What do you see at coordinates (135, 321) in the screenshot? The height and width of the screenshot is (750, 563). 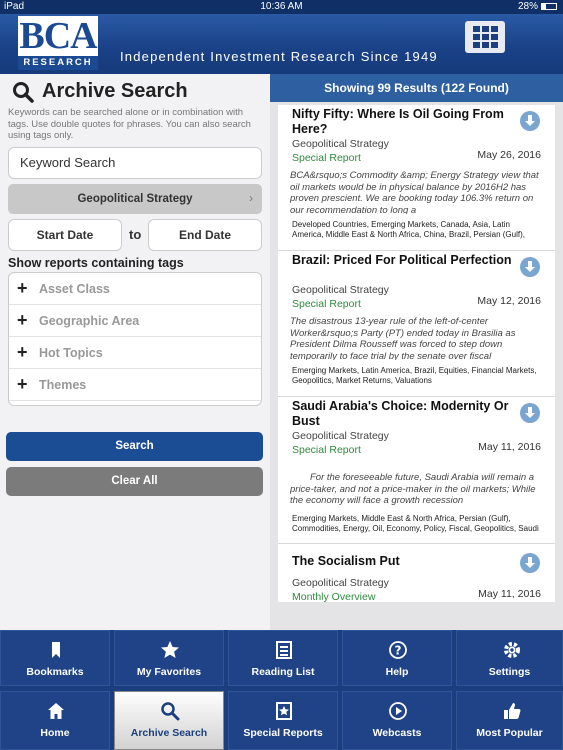 I see `tag-geographic-area: + Geographic Area` at bounding box center [135, 321].